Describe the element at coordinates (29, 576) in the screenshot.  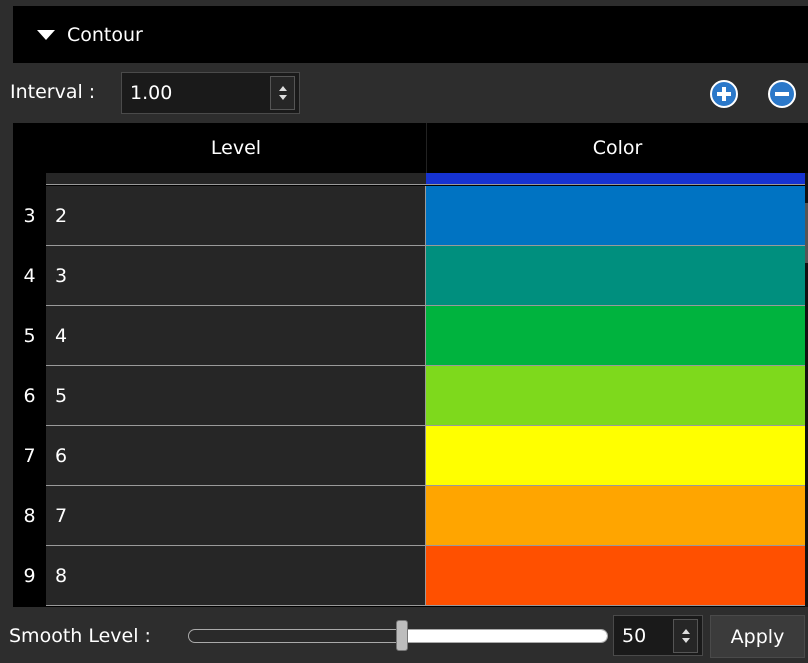
I see `row-number: 9` at that location.